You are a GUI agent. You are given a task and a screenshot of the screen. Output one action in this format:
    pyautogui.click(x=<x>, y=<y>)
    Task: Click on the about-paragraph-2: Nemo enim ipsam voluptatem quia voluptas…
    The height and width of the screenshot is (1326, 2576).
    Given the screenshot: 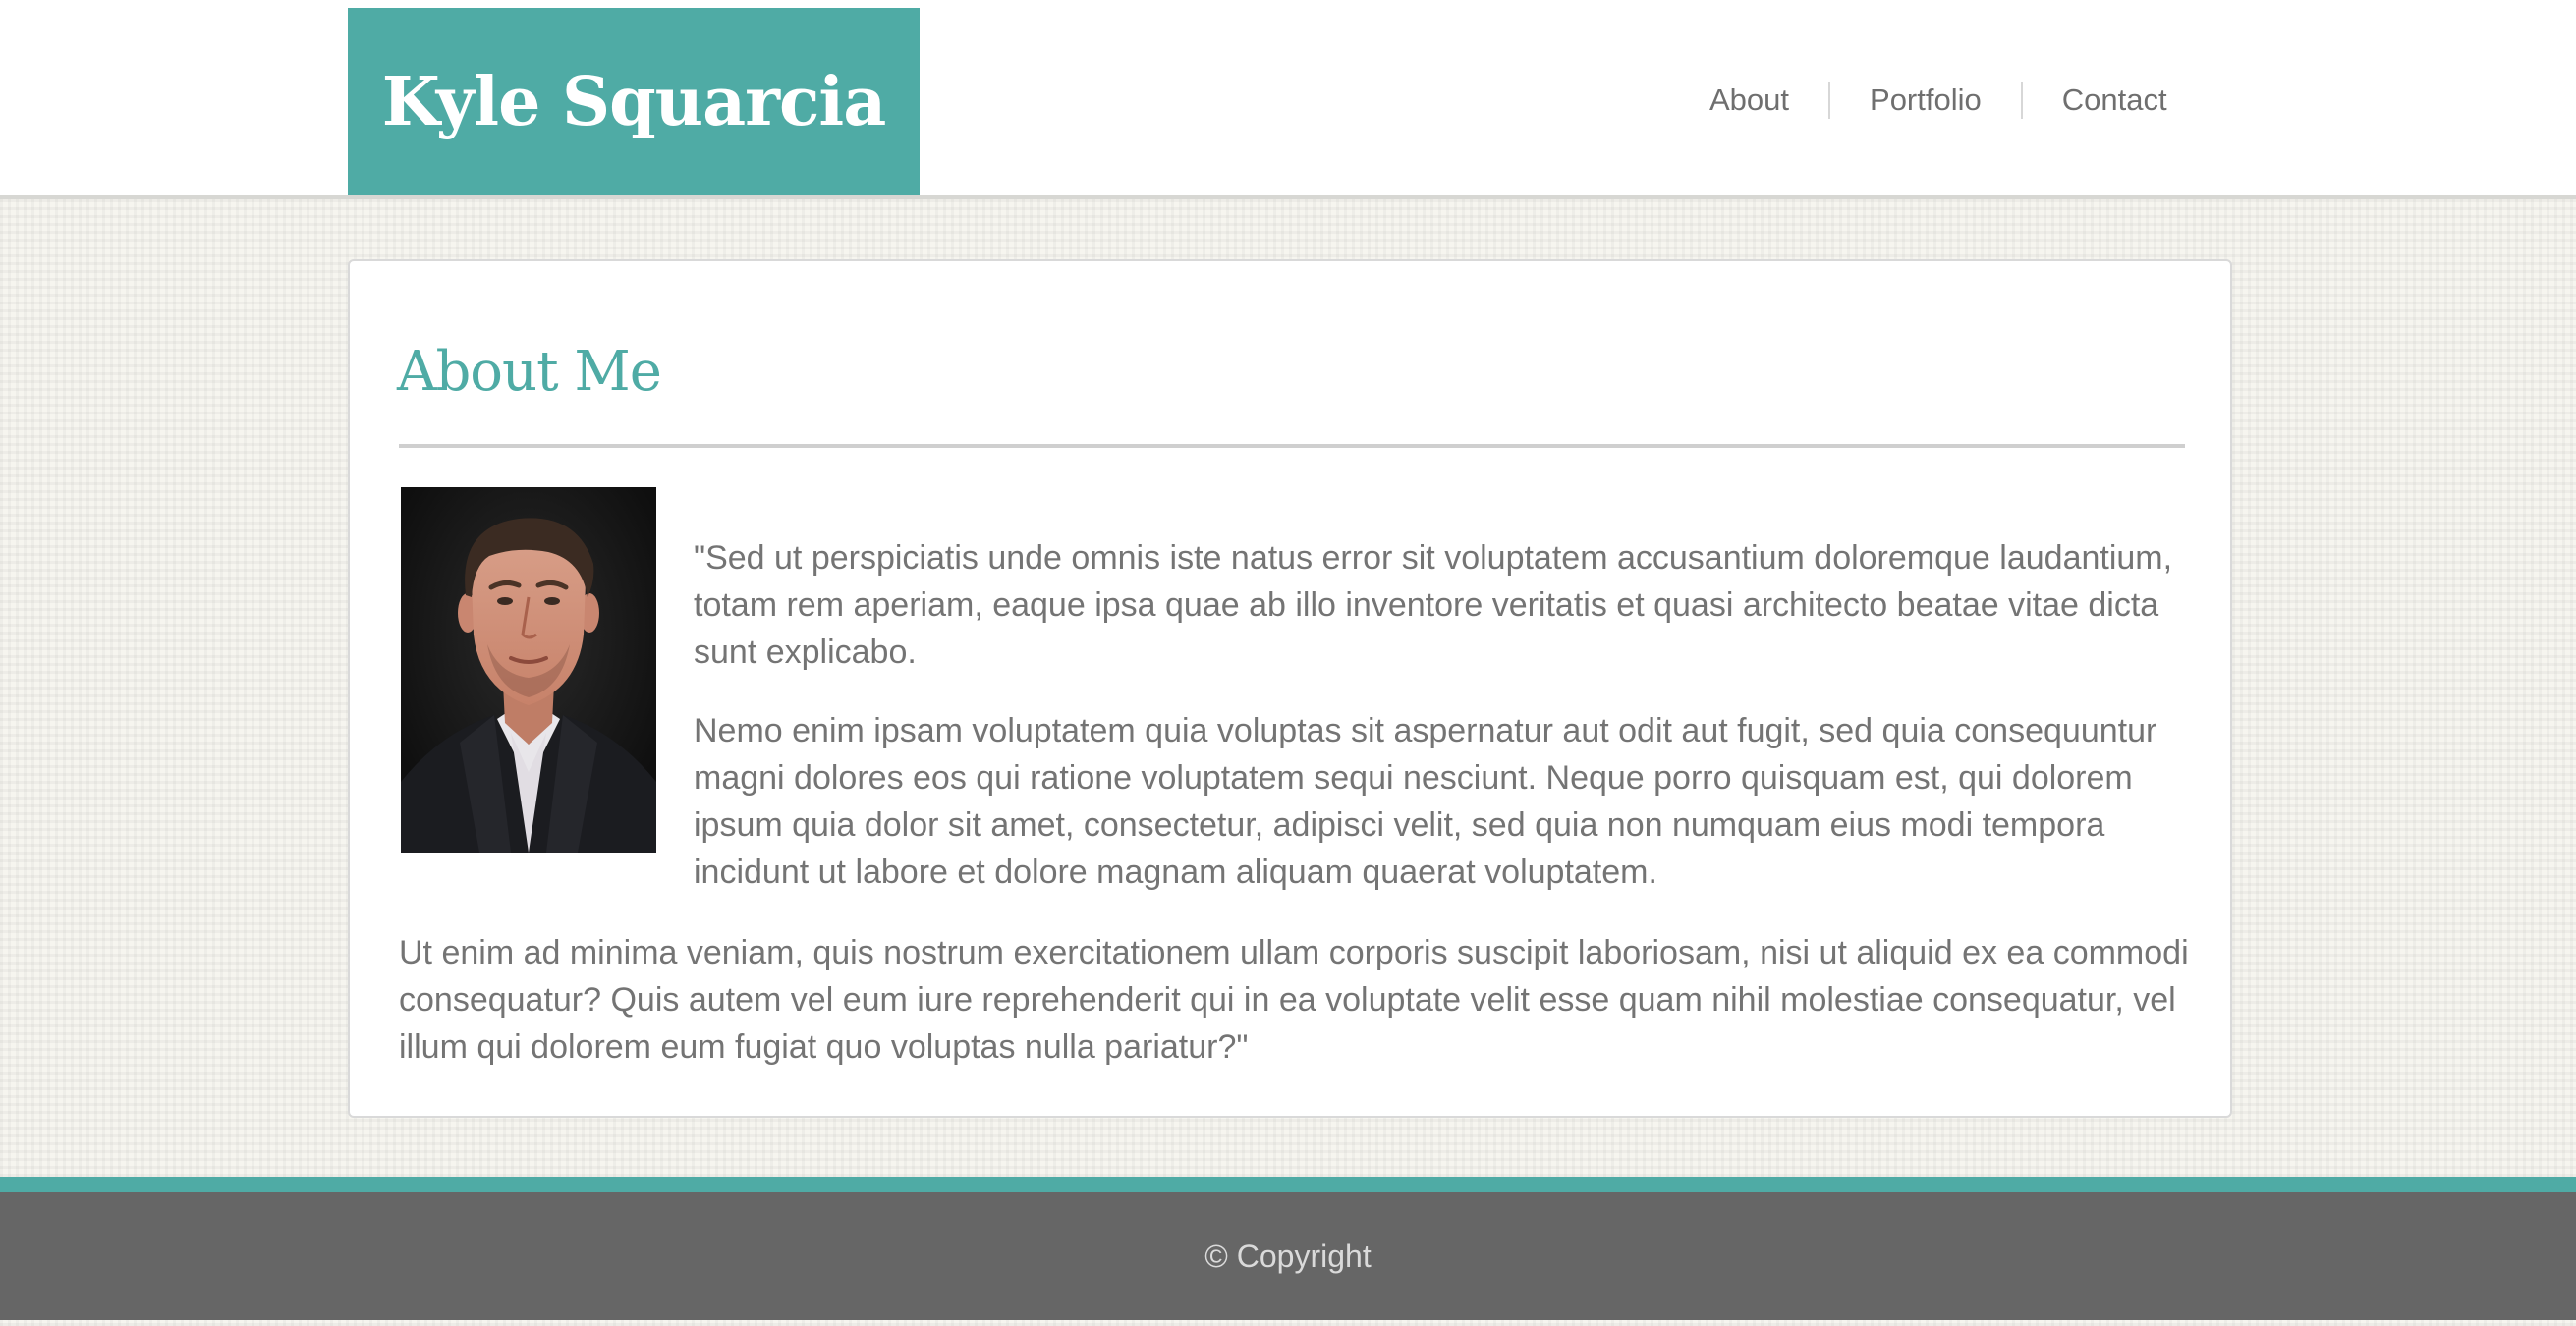 What is the action you would take?
    pyautogui.click(x=1425, y=801)
    